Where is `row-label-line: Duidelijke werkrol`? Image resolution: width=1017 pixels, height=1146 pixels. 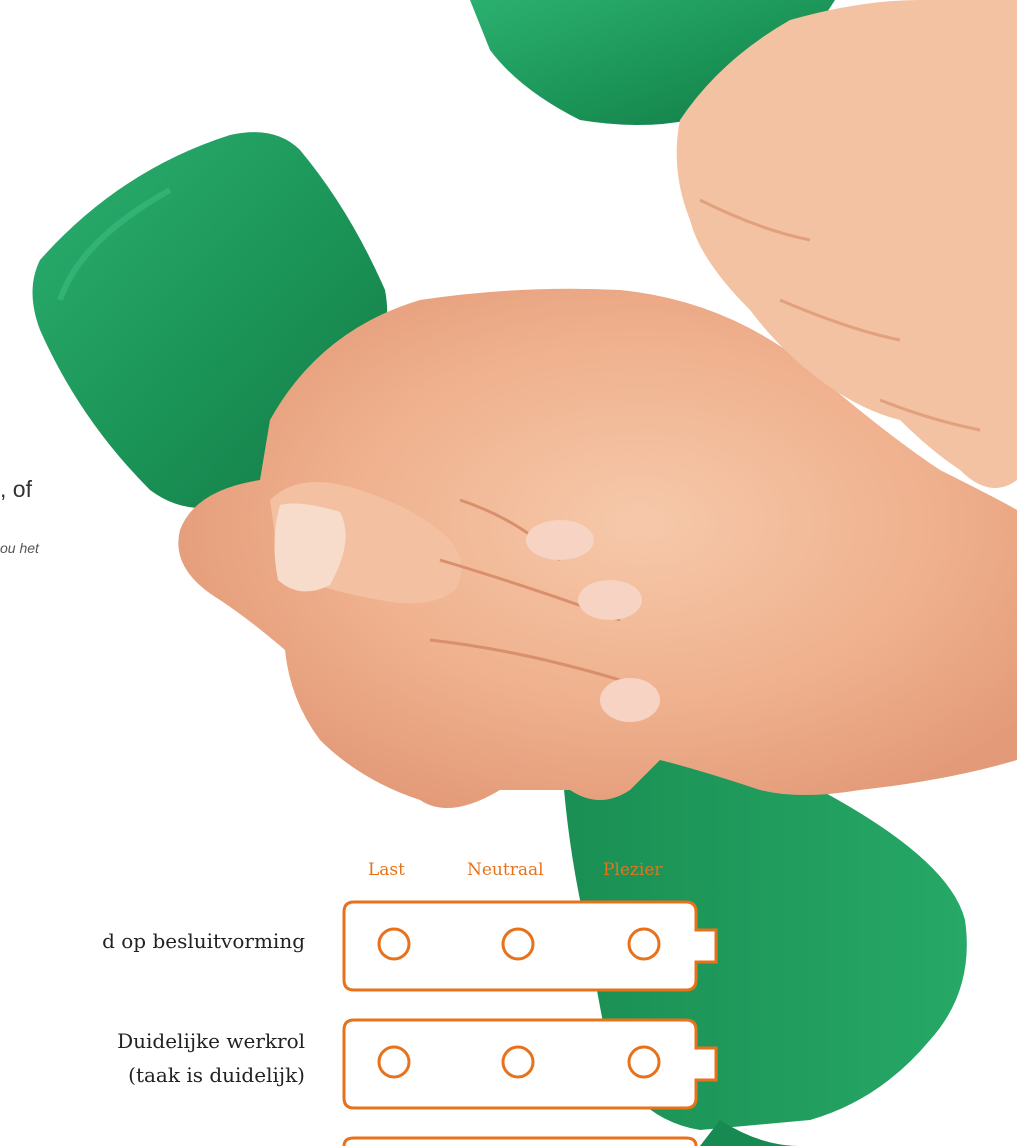
row-label-line: Duidelijke werkrol is located at coordinates (211, 1041).